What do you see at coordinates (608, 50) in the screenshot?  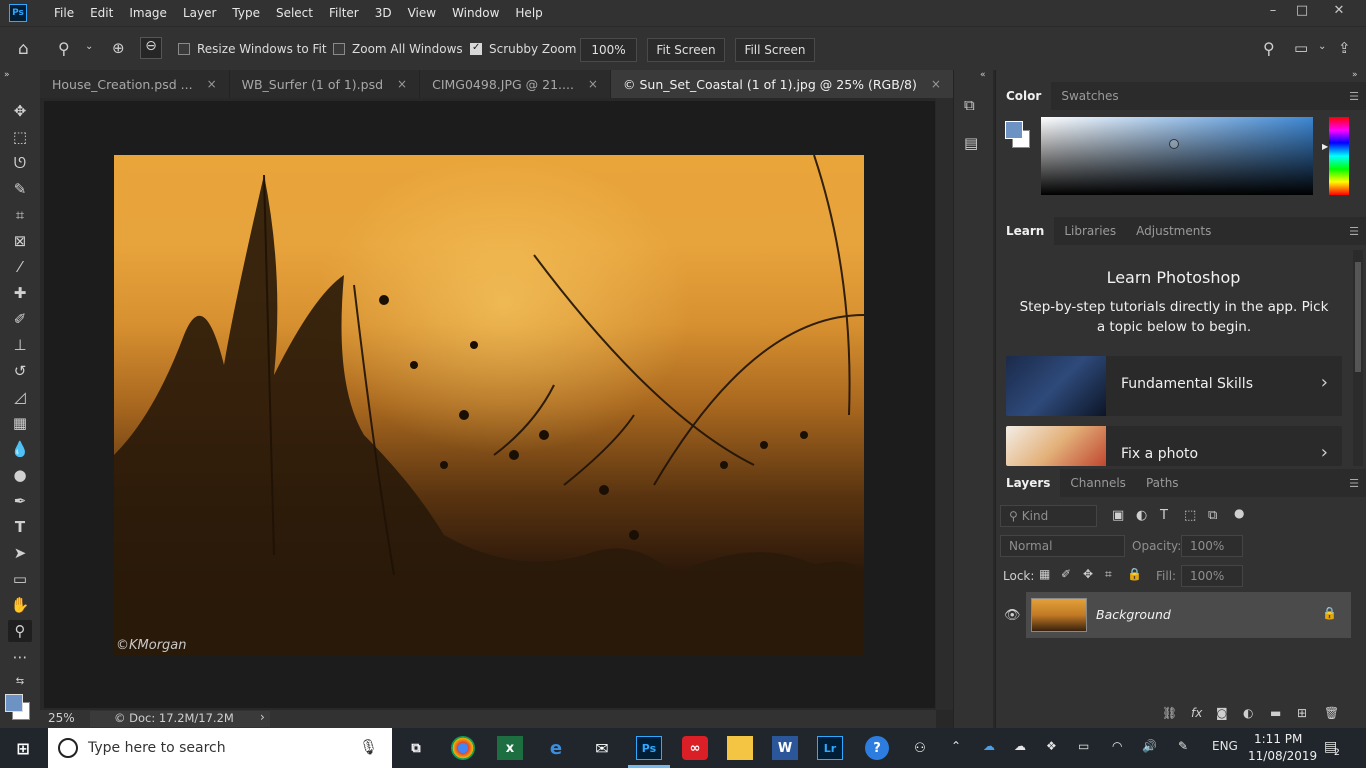 I see `zoom-100-button: 100%` at bounding box center [608, 50].